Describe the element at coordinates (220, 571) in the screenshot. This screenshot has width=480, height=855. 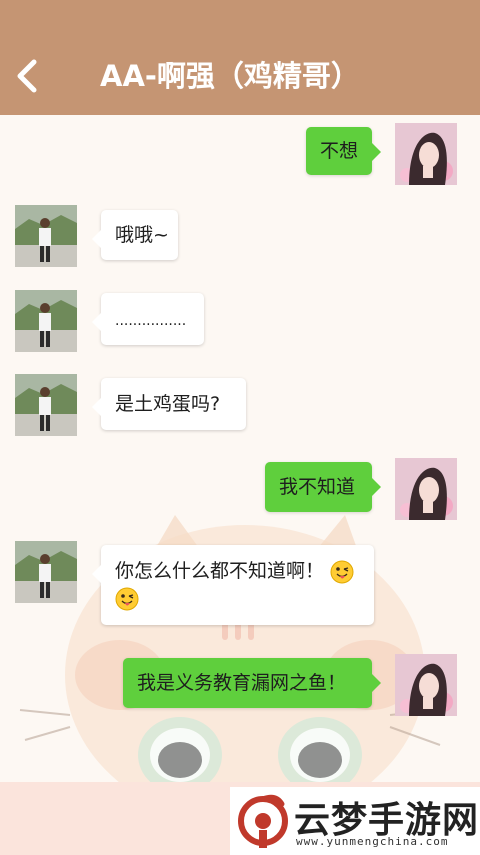
I see `message-text: 你怎么什么都不知道啊！` at that location.